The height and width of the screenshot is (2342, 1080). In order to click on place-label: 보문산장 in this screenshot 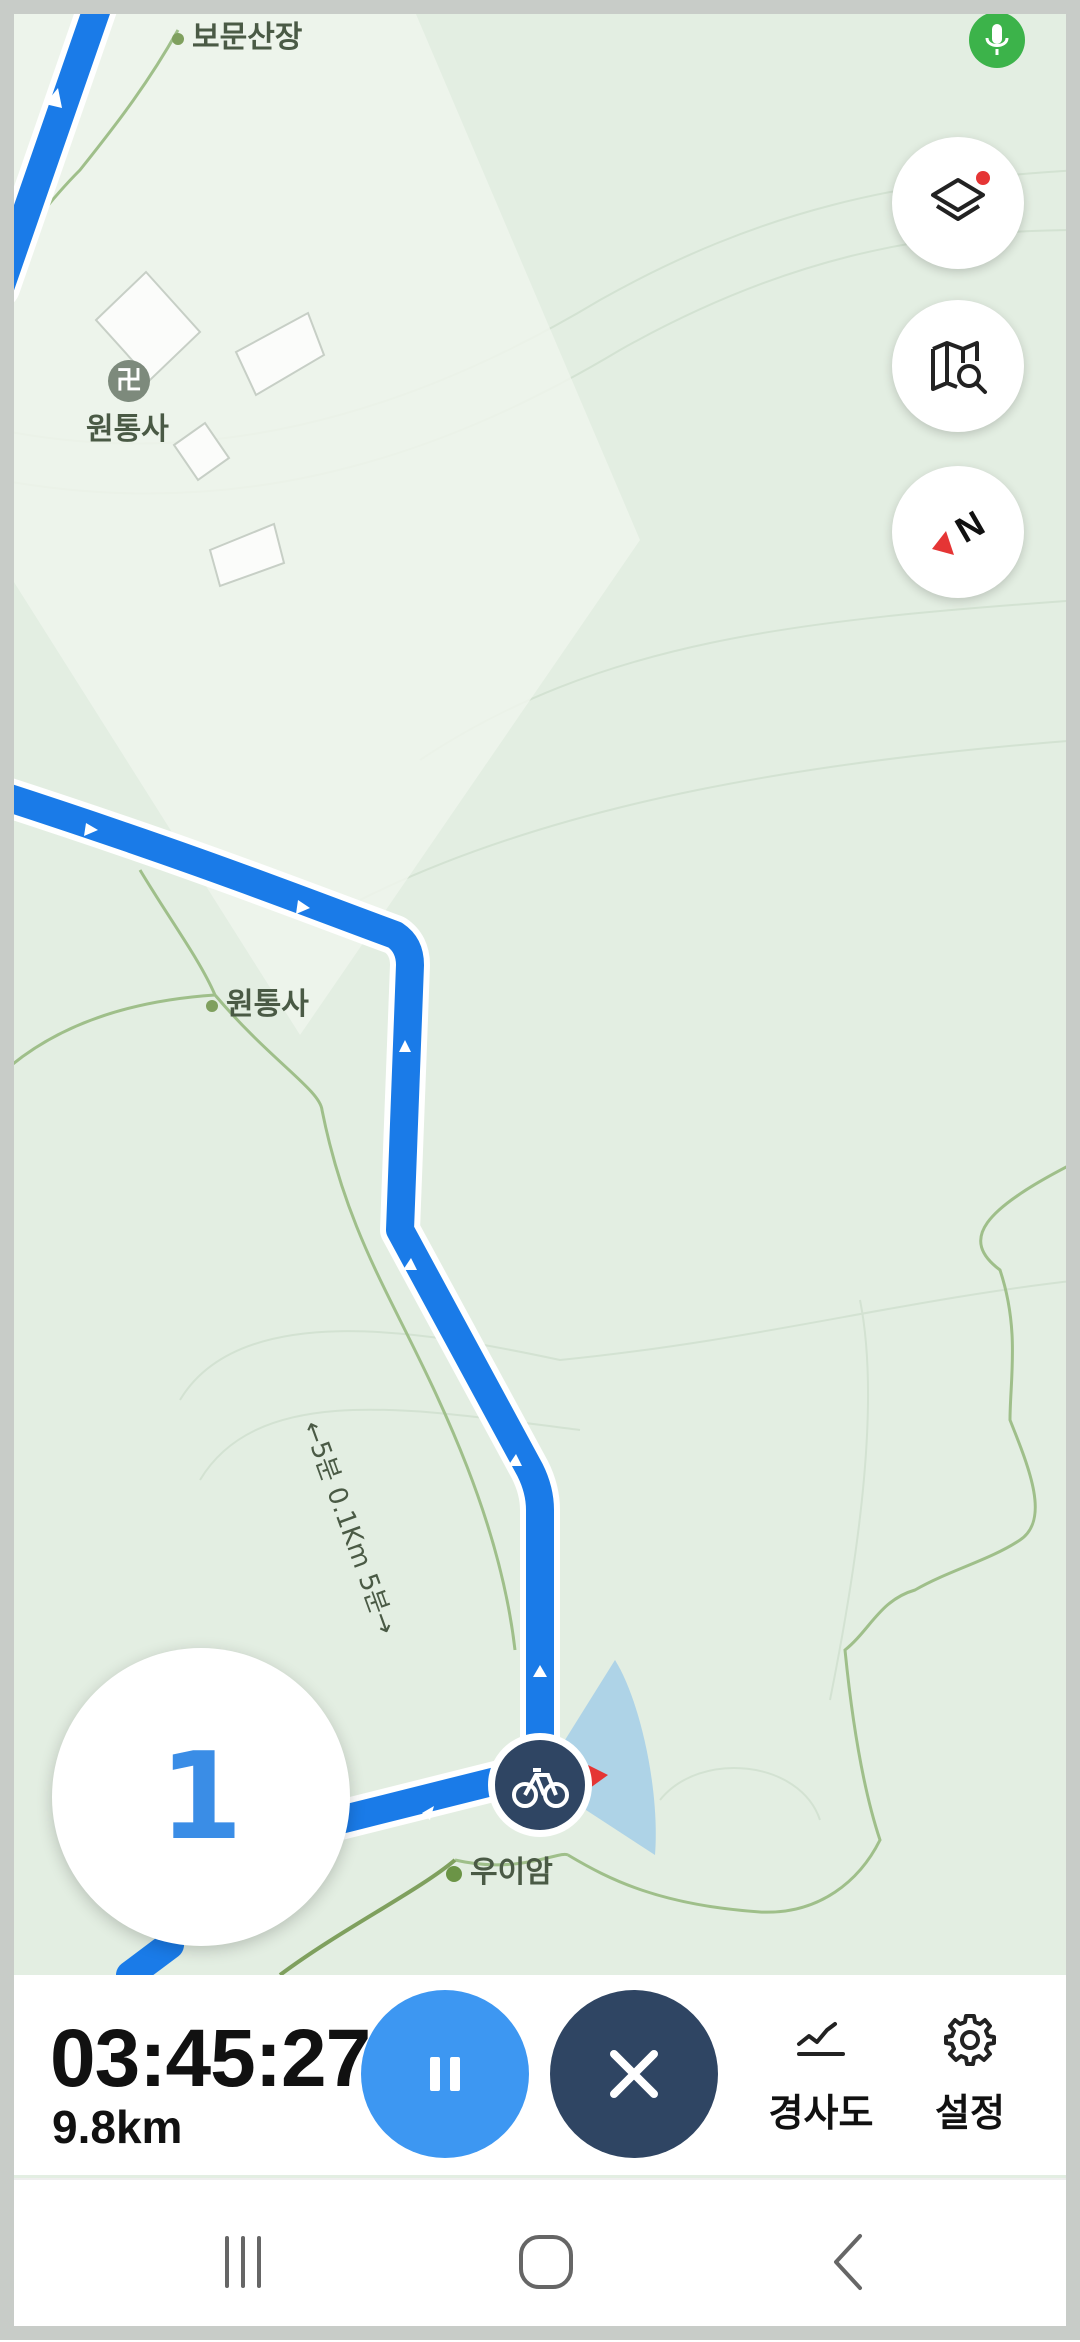, I will do `click(237, 34)`.